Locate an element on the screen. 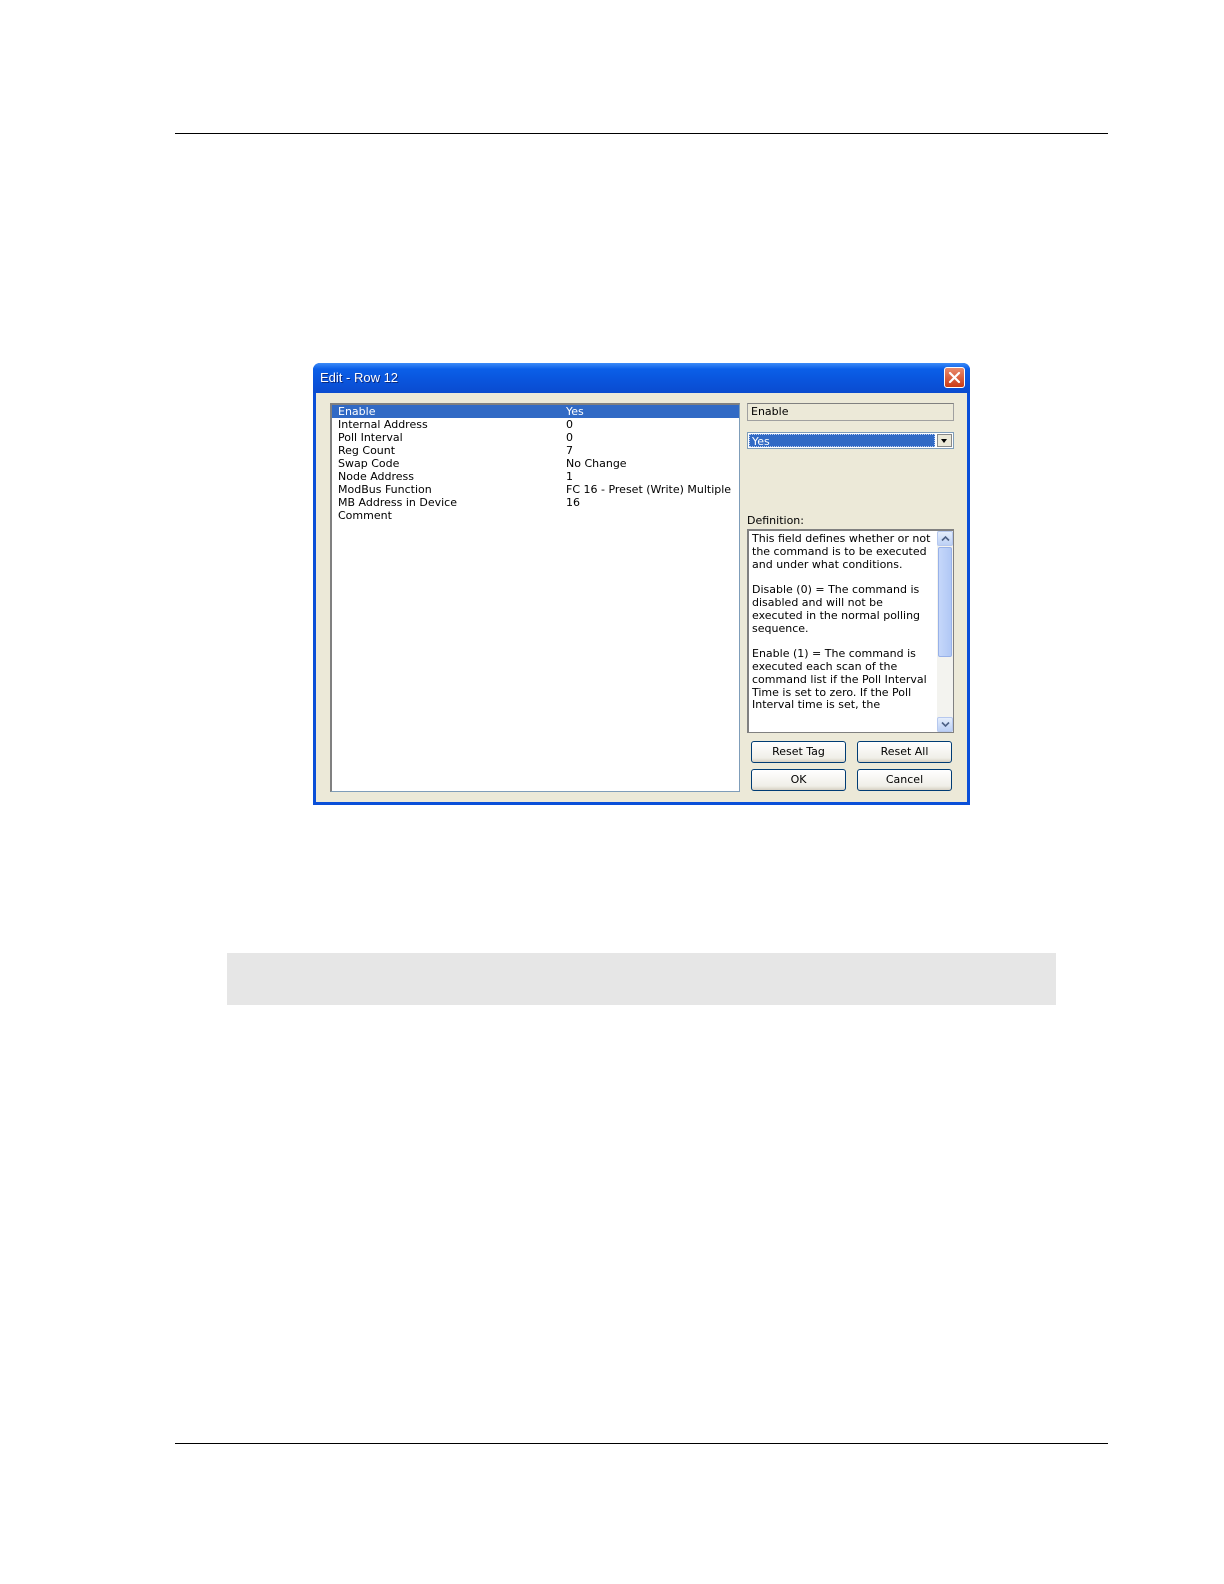  property-row-internal-address: Internal Address 0 is located at coordinates (535, 424).